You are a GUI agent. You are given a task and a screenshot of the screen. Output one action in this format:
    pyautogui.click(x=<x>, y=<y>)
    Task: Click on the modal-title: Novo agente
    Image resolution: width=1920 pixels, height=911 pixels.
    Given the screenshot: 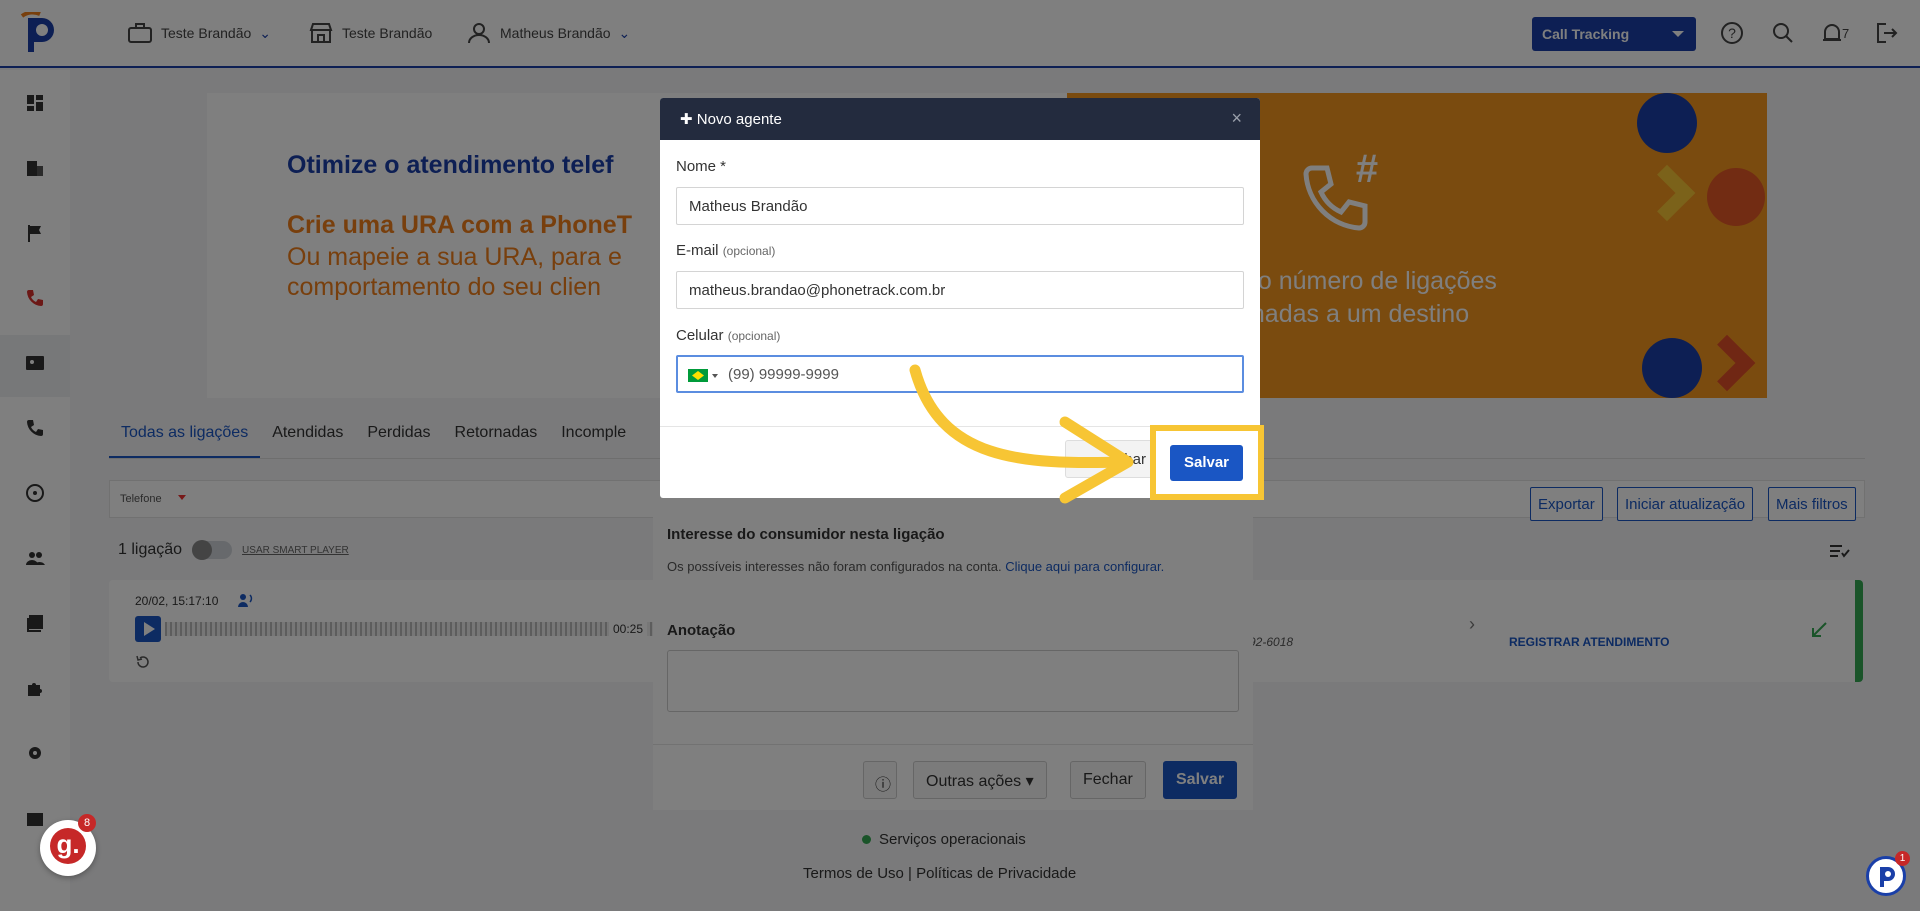 What is the action you would take?
    pyautogui.click(x=739, y=119)
    